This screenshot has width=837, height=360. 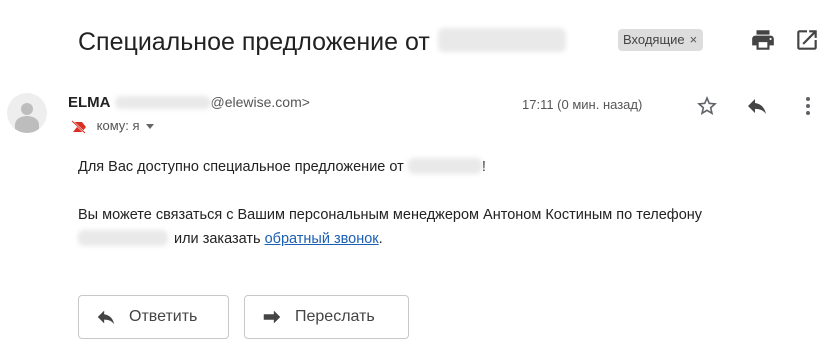 What do you see at coordinates (335, 316) in the screenshot?
I see `forward-button-label: Переслать` at bounding box center [335, 316].